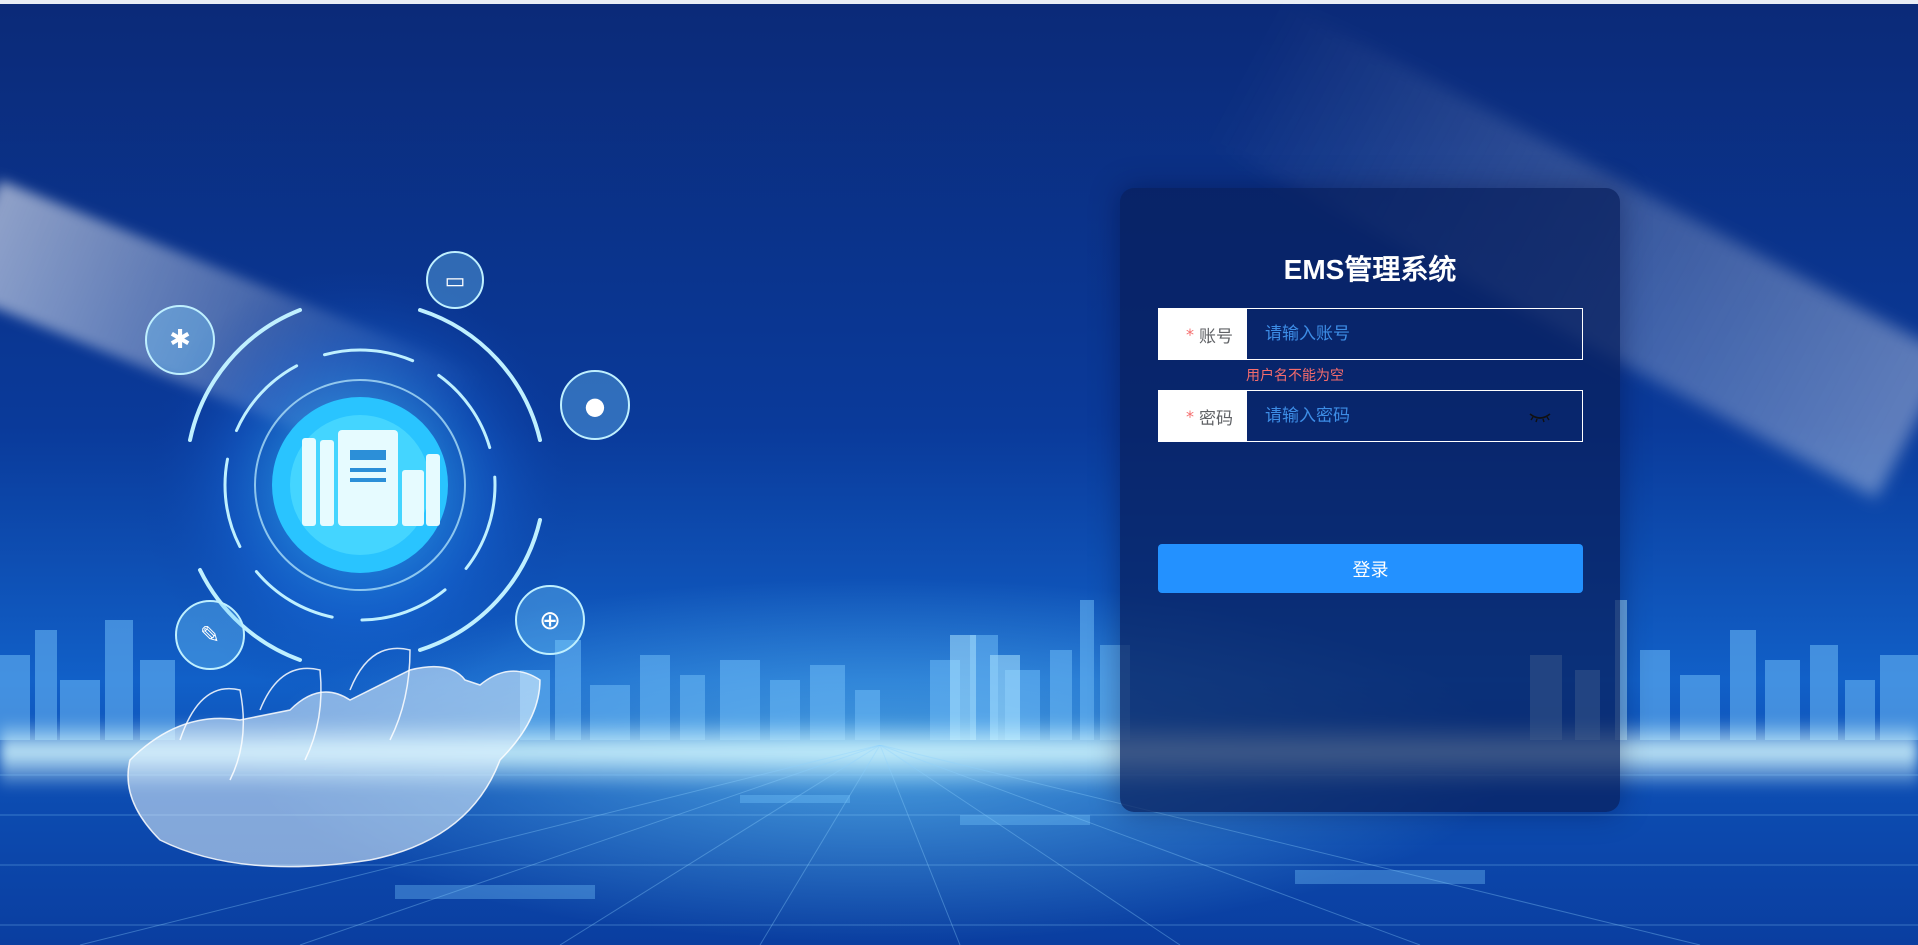 The height and width of the screenshot is (945, 1918). I want to click on username-input, so click(1414, 334).